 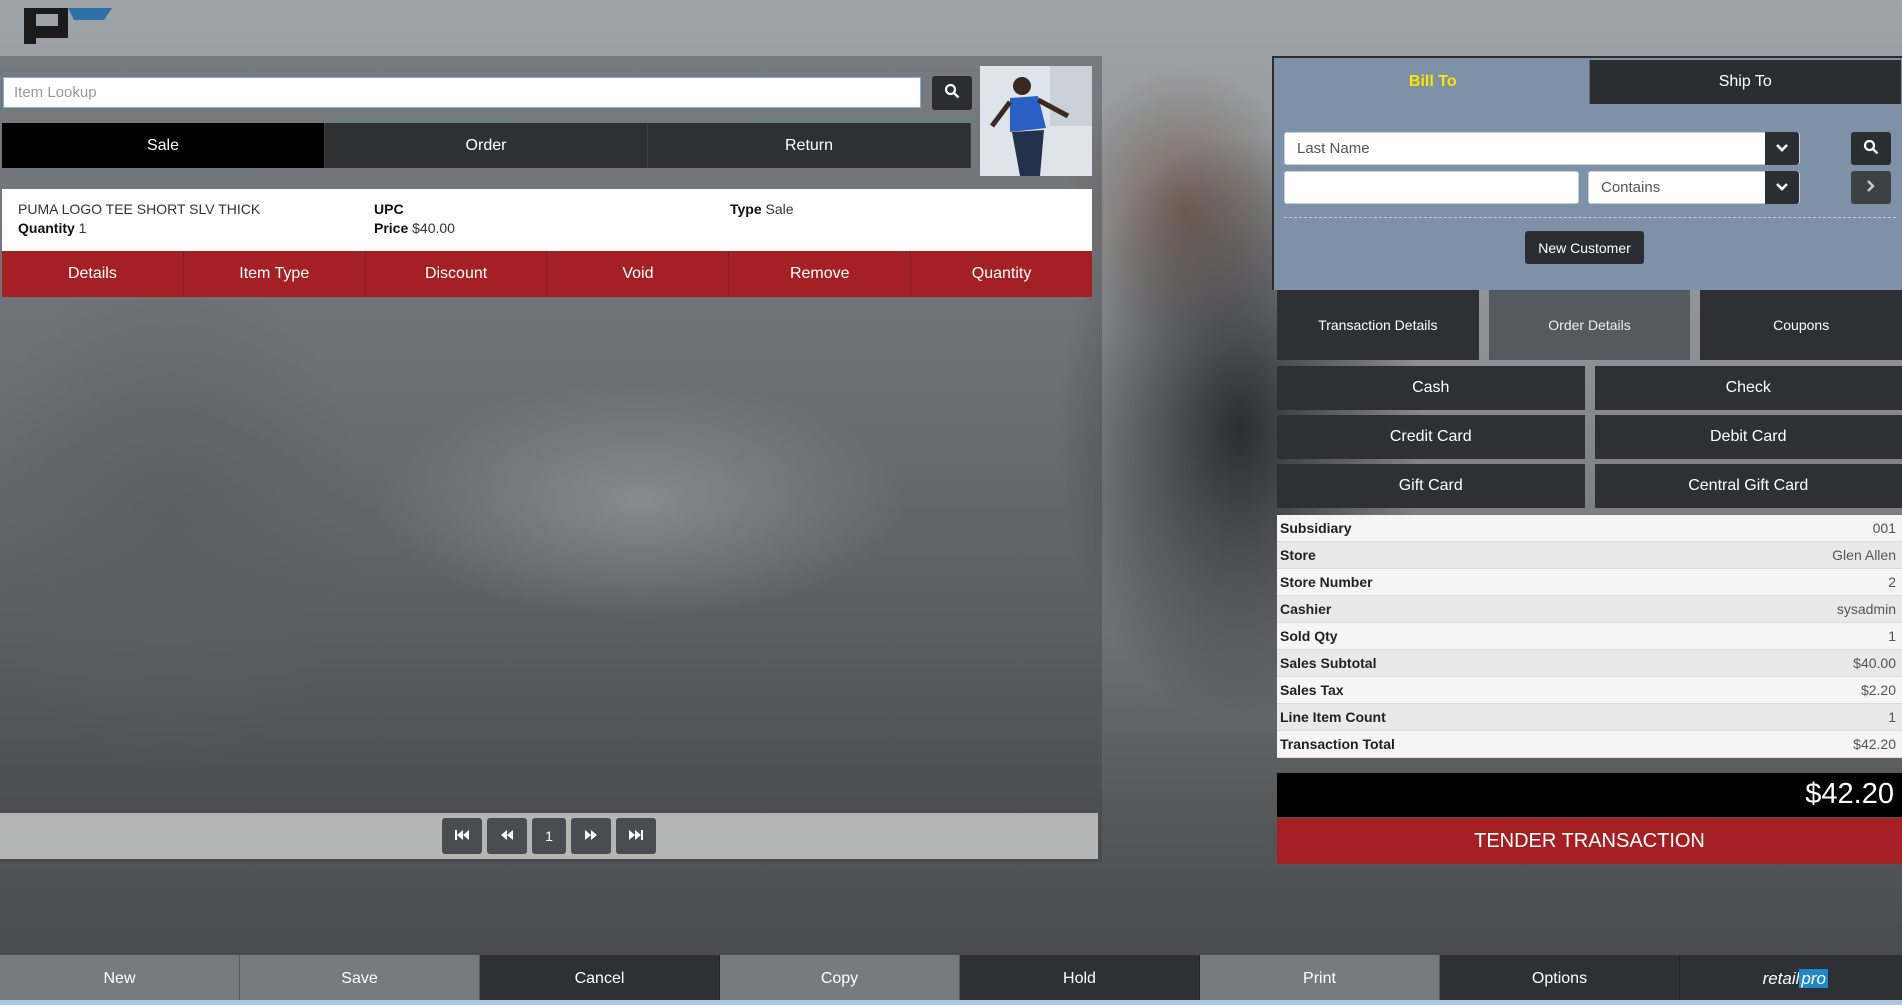 What do you see at coordinates (1871, 148) in the screenshot?
I see `customer-search-button` at bounding box center [1871, 148].